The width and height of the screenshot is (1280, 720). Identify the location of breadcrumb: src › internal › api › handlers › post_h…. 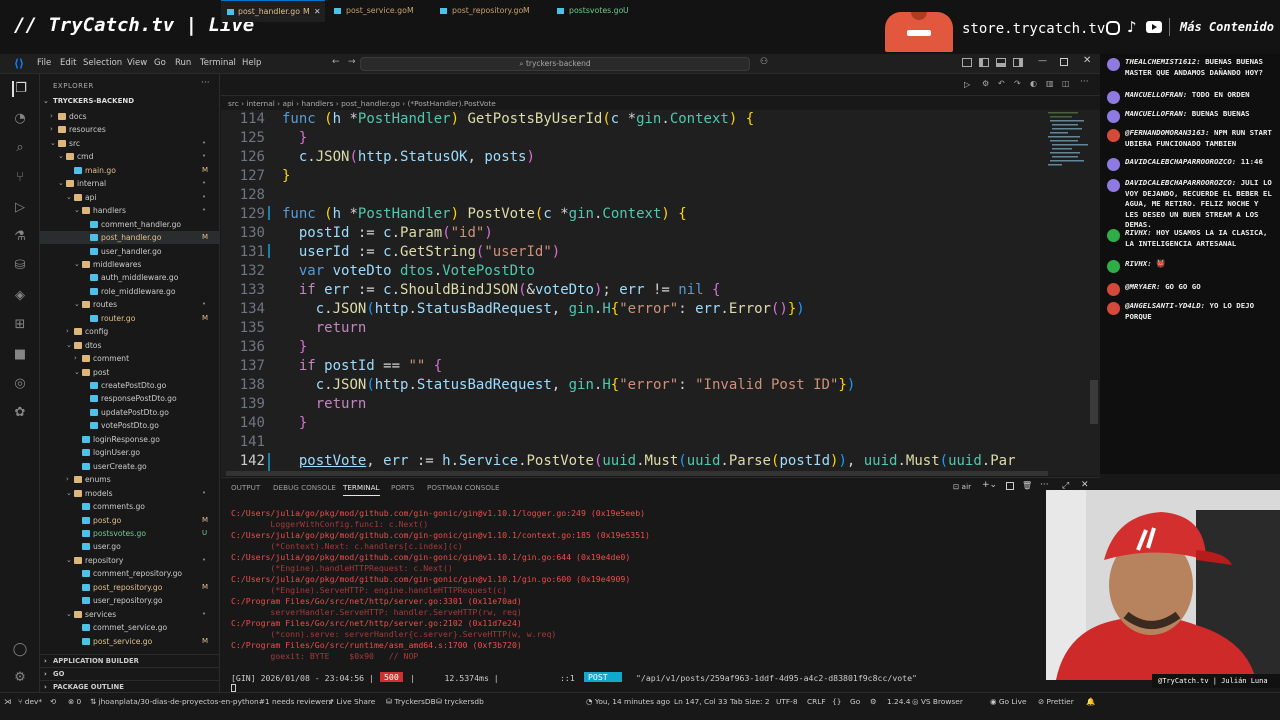
(362, 103).